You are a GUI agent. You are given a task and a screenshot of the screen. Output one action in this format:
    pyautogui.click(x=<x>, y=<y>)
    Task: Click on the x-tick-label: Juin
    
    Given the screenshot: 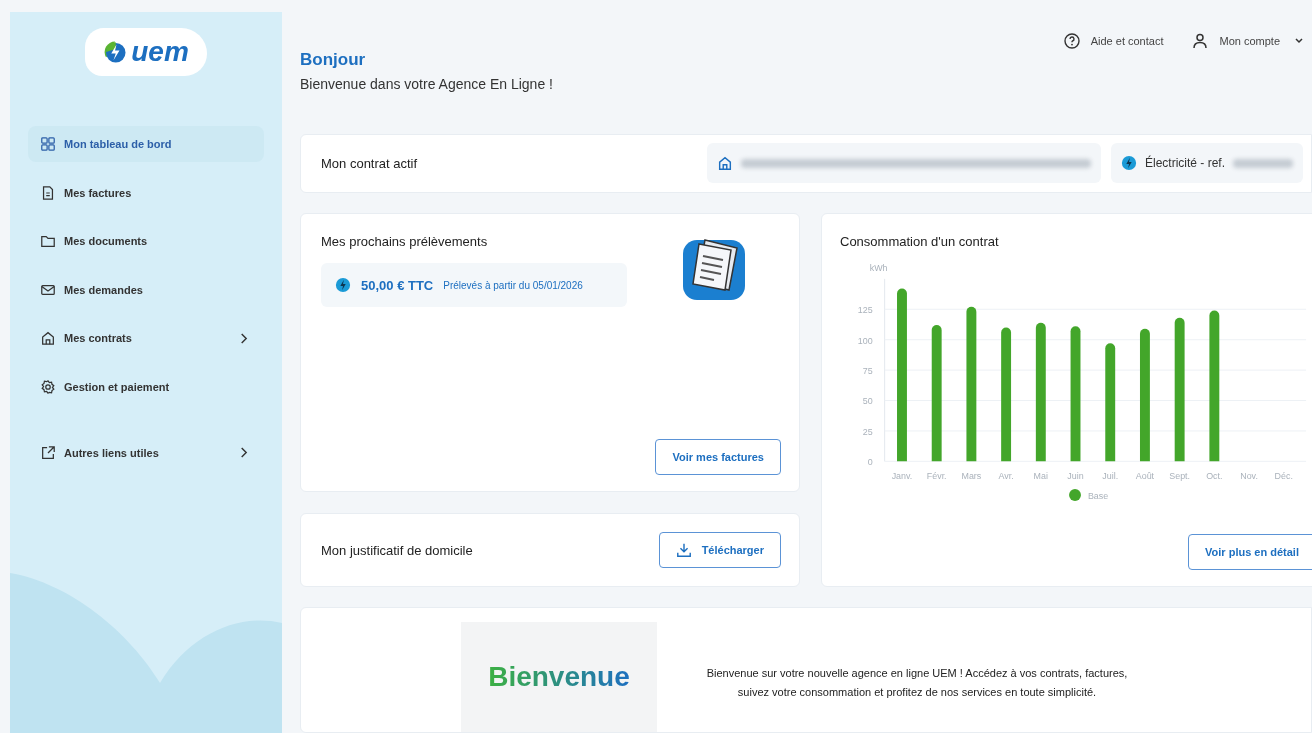 What is the action you would take?
    pyautogui.click(x=1075, y=476)
    